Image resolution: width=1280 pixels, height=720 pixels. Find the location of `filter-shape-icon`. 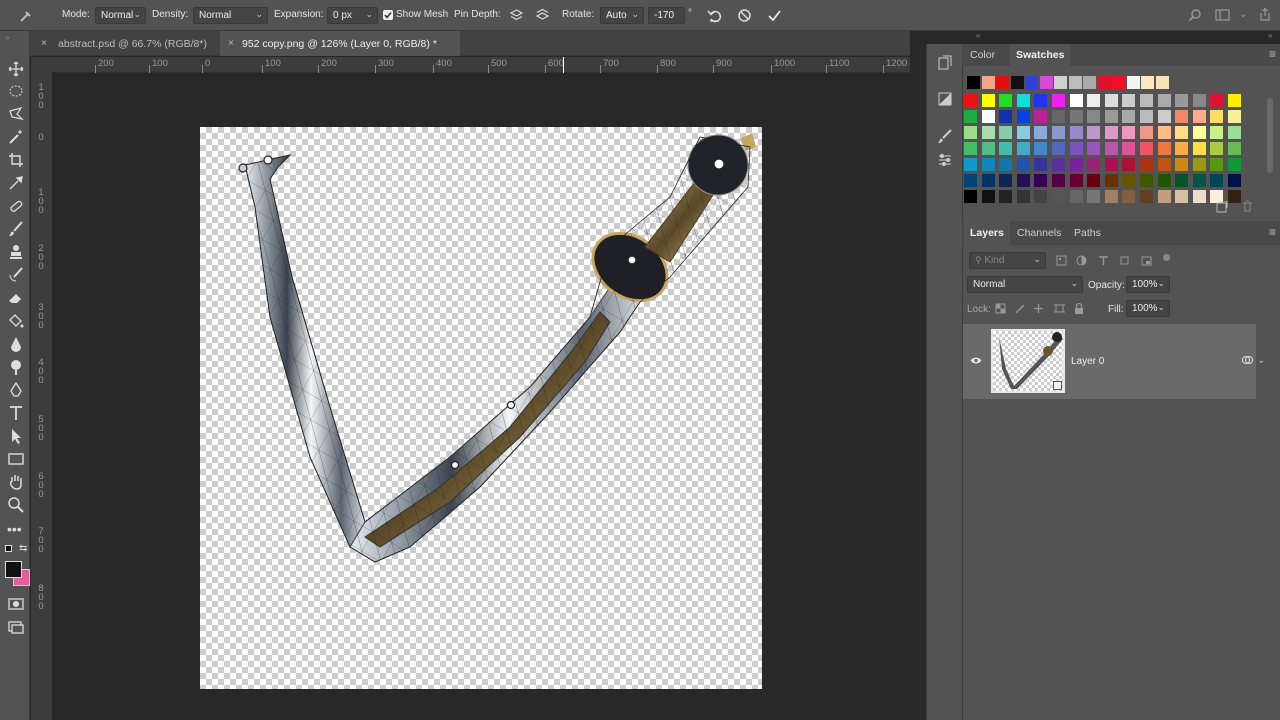

filter-shape-icon is located at coordinates (1124, 262).